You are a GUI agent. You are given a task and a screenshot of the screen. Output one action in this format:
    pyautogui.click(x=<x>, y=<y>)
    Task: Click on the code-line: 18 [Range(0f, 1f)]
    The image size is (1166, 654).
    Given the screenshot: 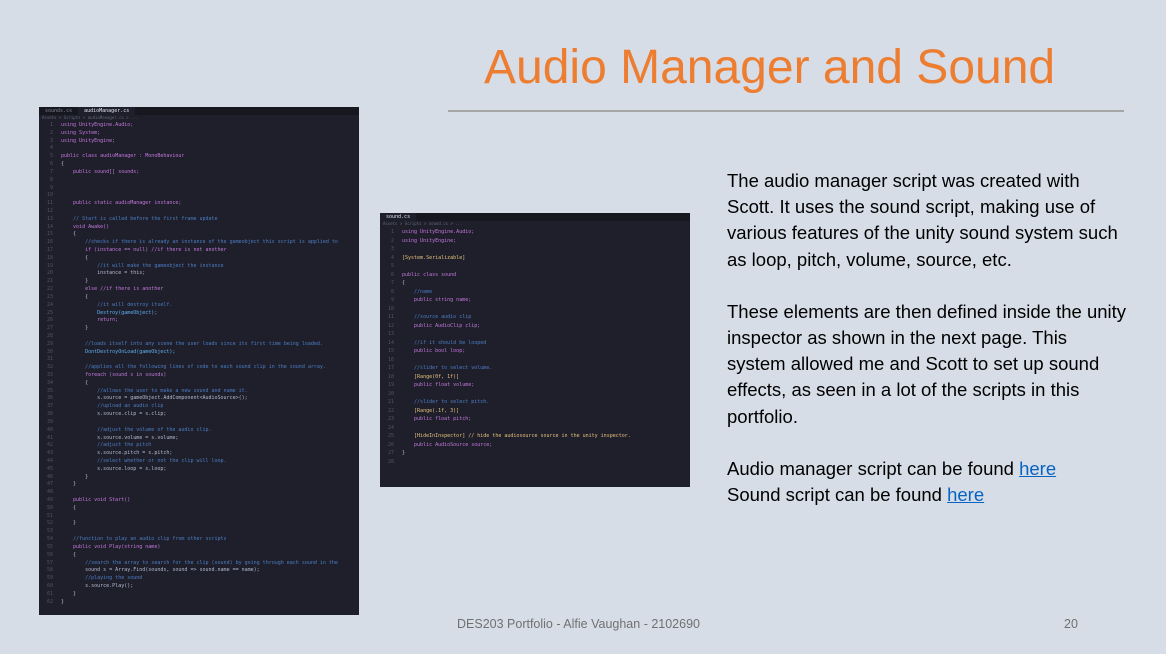 What is the action you would take?
    pyautogui.click(x=535, y=377)
    